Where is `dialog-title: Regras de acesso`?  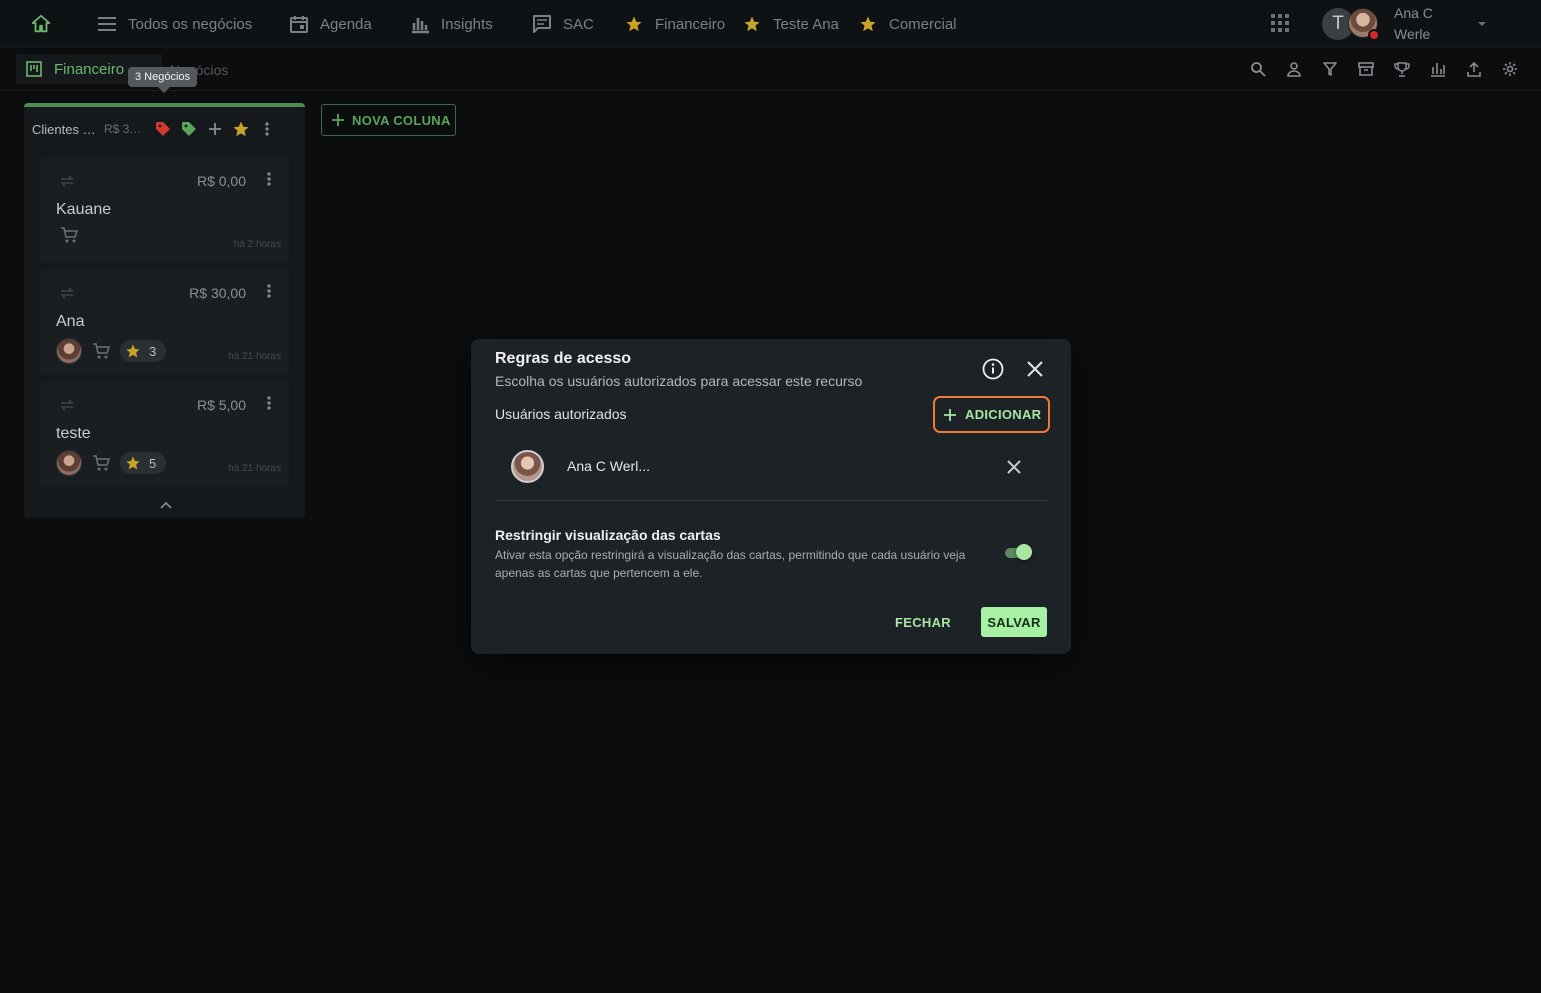 dialog-title: Regras de acesso is located at coordinates (563, 358).